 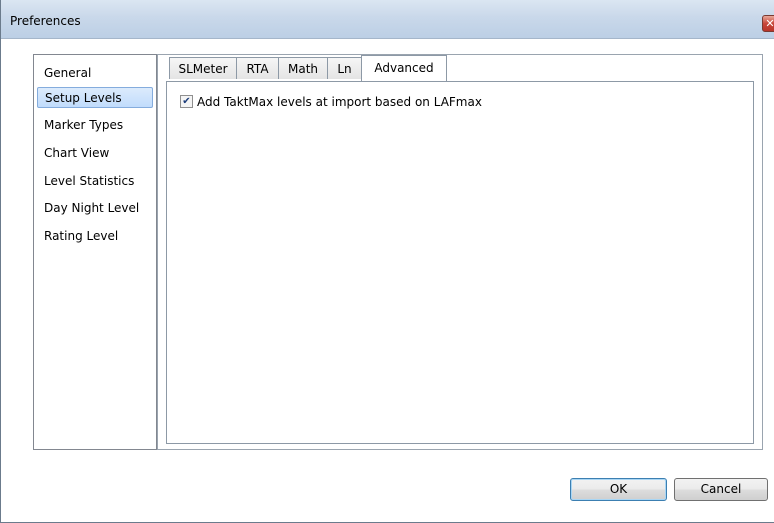 I want to click on tab-label: Math, so click(x=303, y=69).